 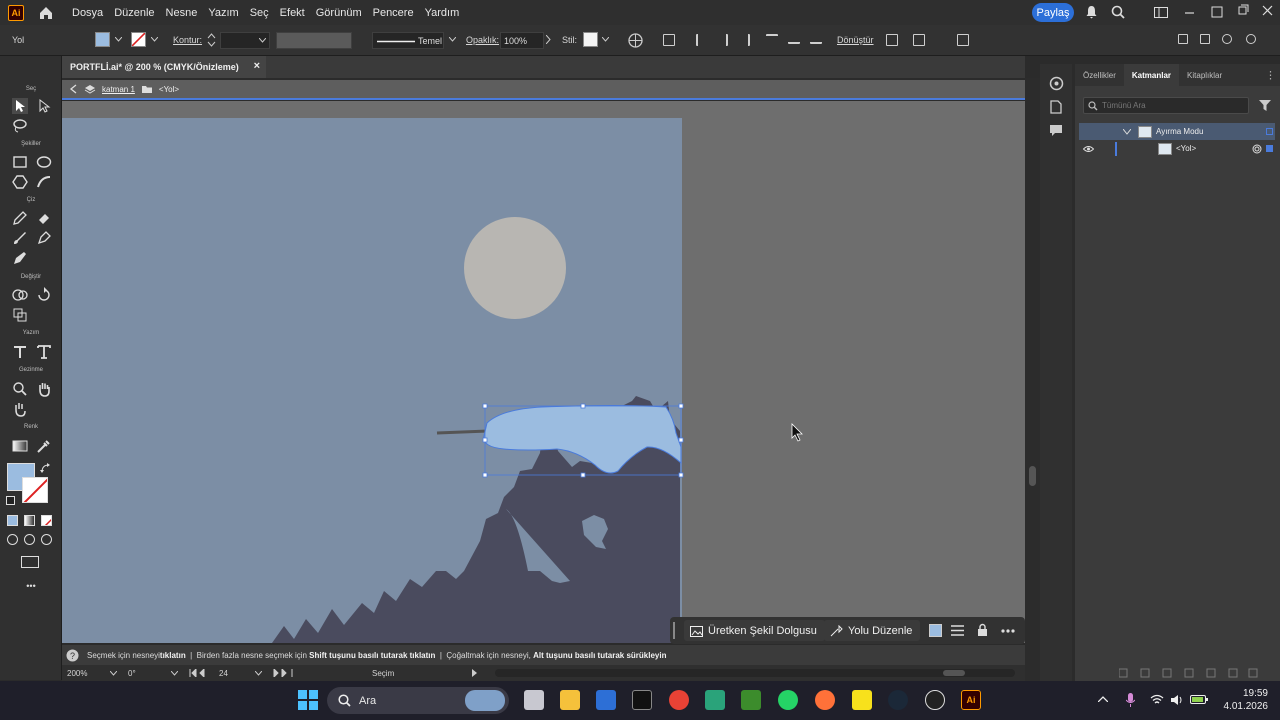 What do you see at coordinates (257, 66) in the screenshot?
I see `close-tab-icon: ×` at bounding box center [257, 66].